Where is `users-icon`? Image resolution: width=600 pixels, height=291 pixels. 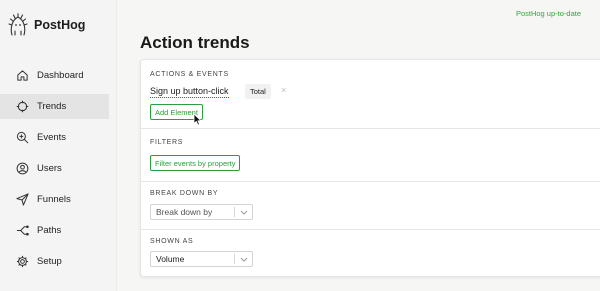 users-icon is located at coordinates (22, 169).